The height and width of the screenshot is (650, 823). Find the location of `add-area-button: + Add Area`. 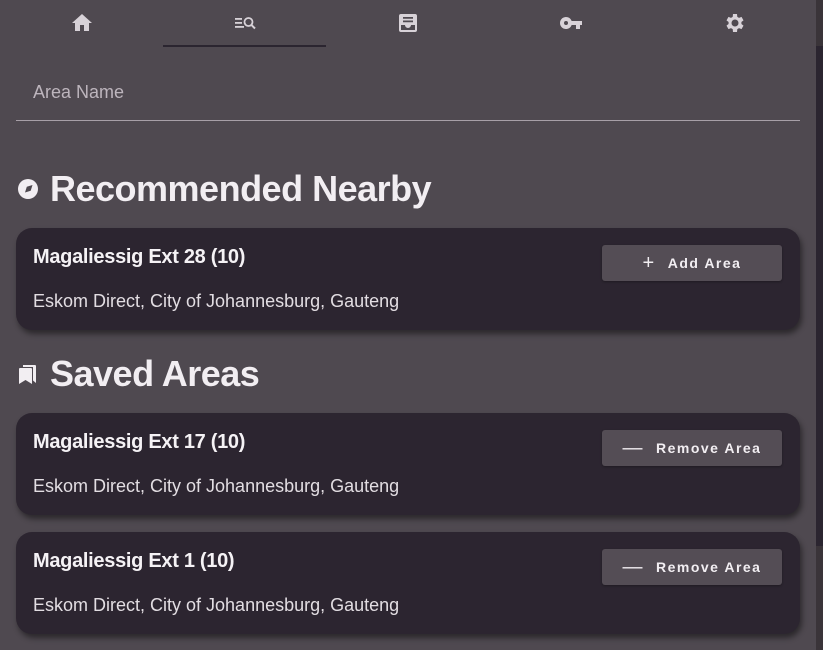

add-area-button: + Add Area is located at coordinates (692, 263).